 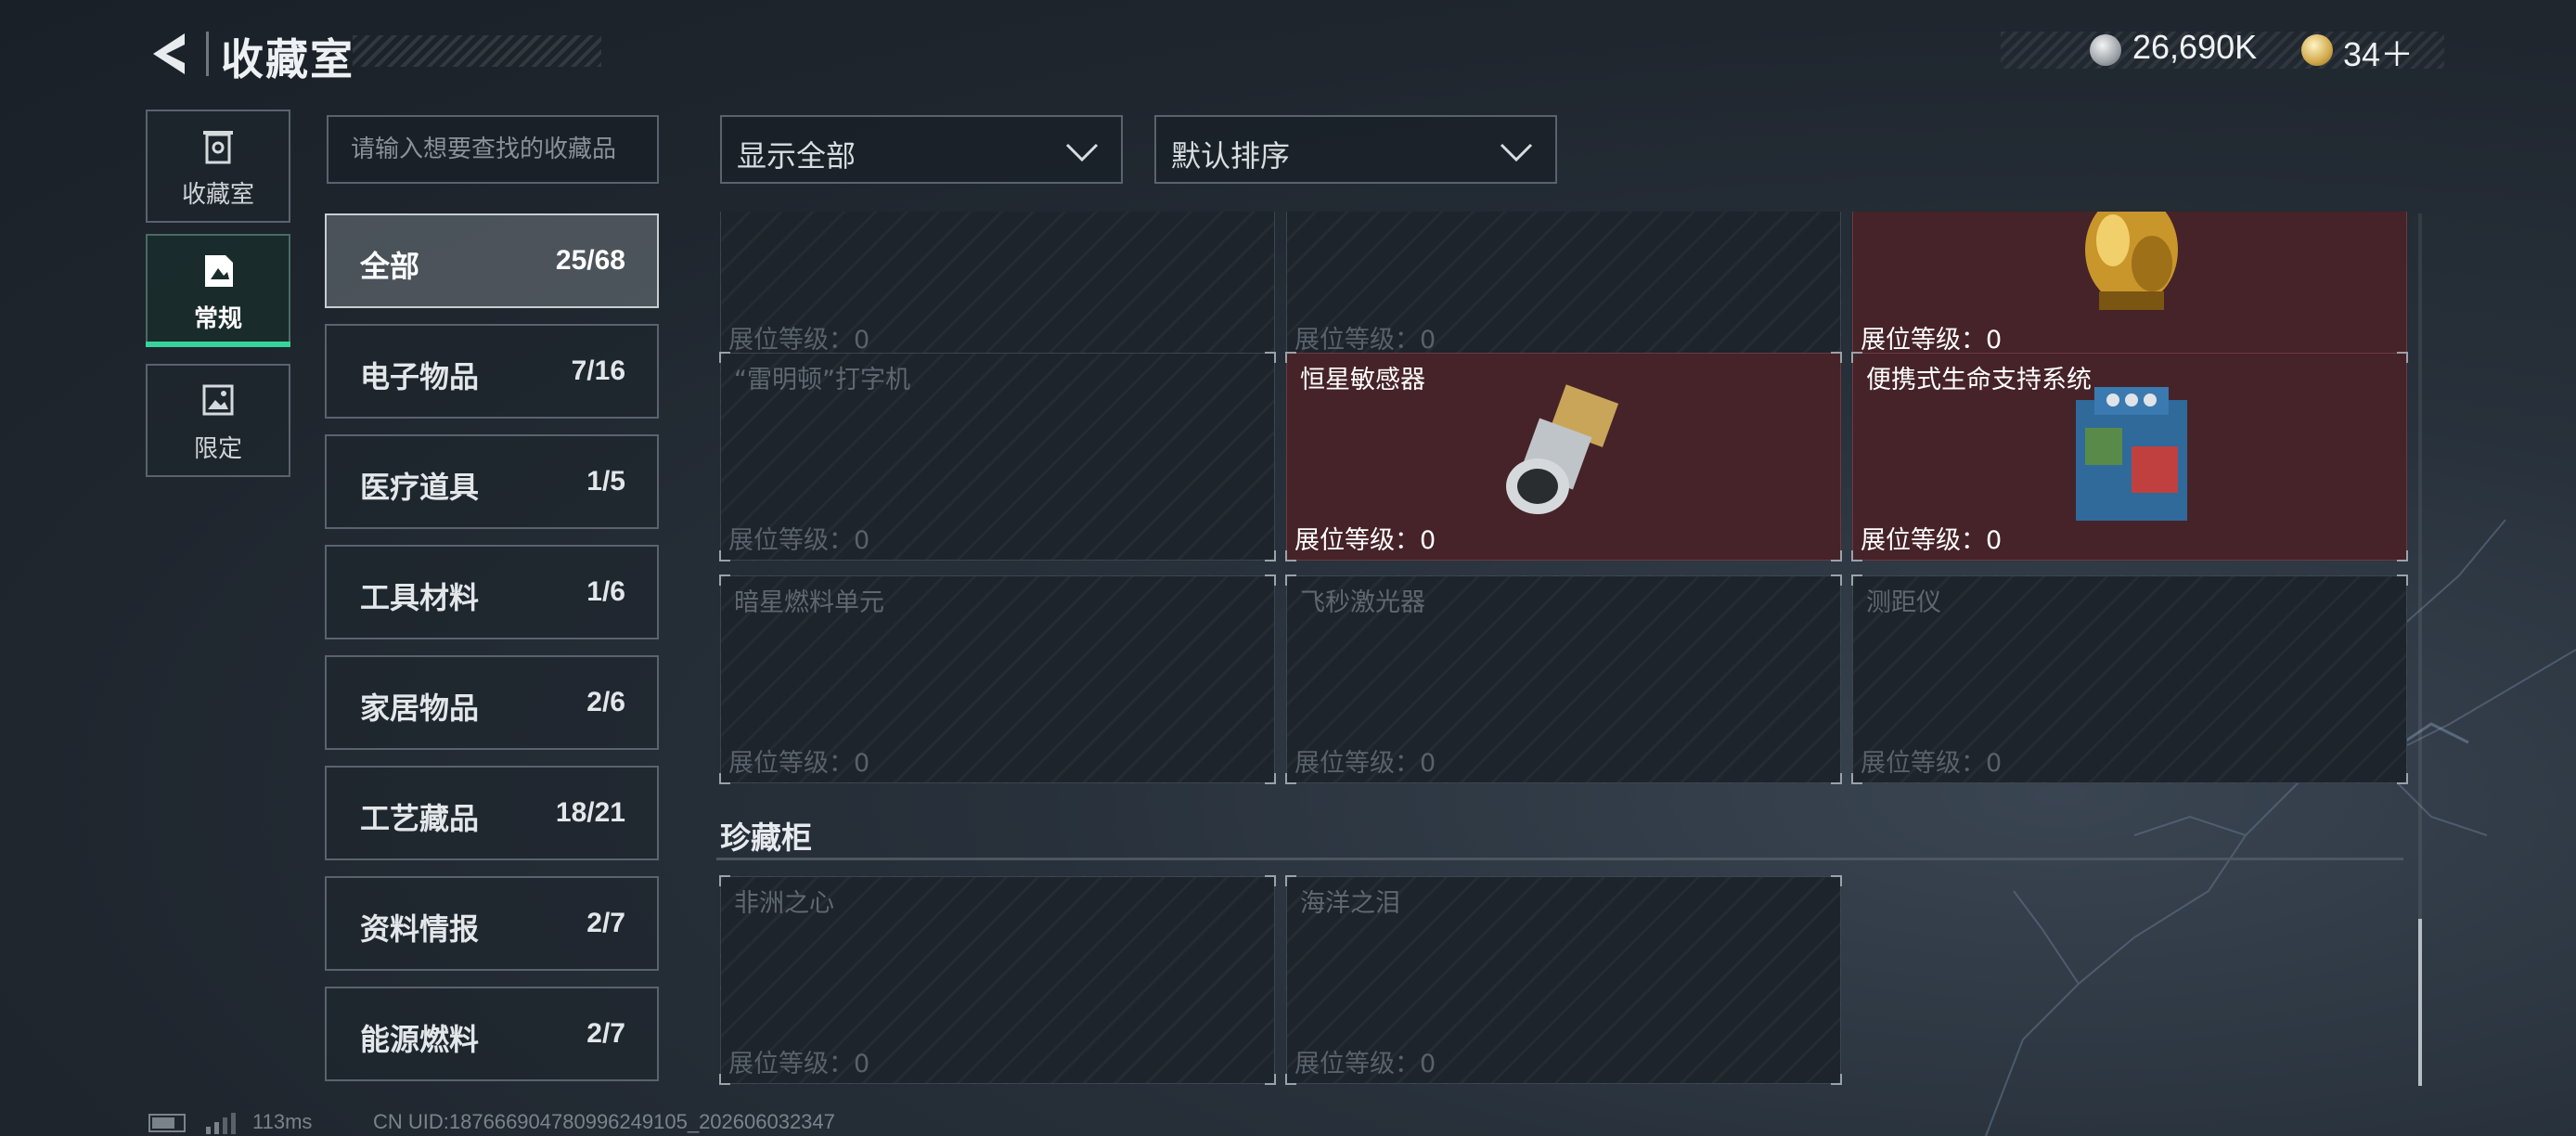 What do you see at coordinates (217, 319) in the screenshot?
I see `tab-label: 常规` at bounding box center [217, 319].